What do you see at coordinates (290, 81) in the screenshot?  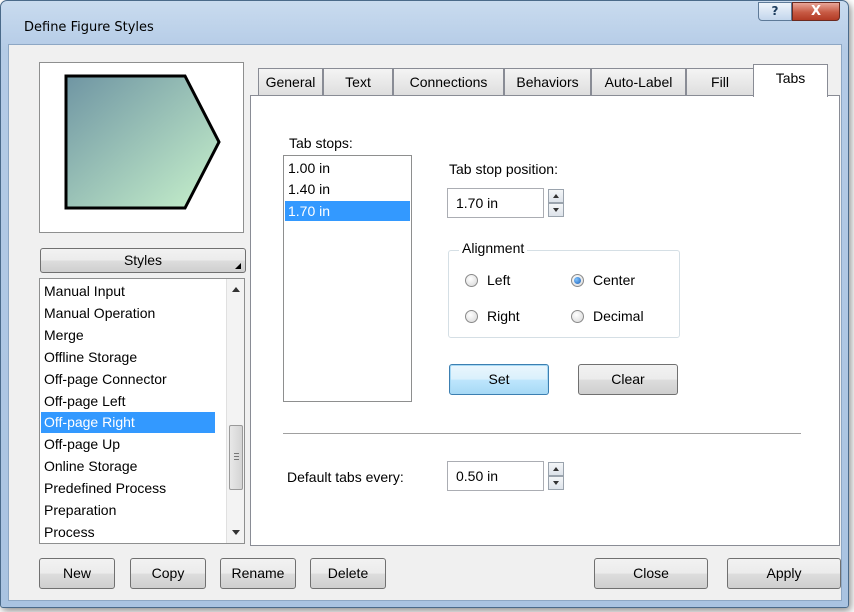 I see `tab-general: General` at bounding box center [290, 81].